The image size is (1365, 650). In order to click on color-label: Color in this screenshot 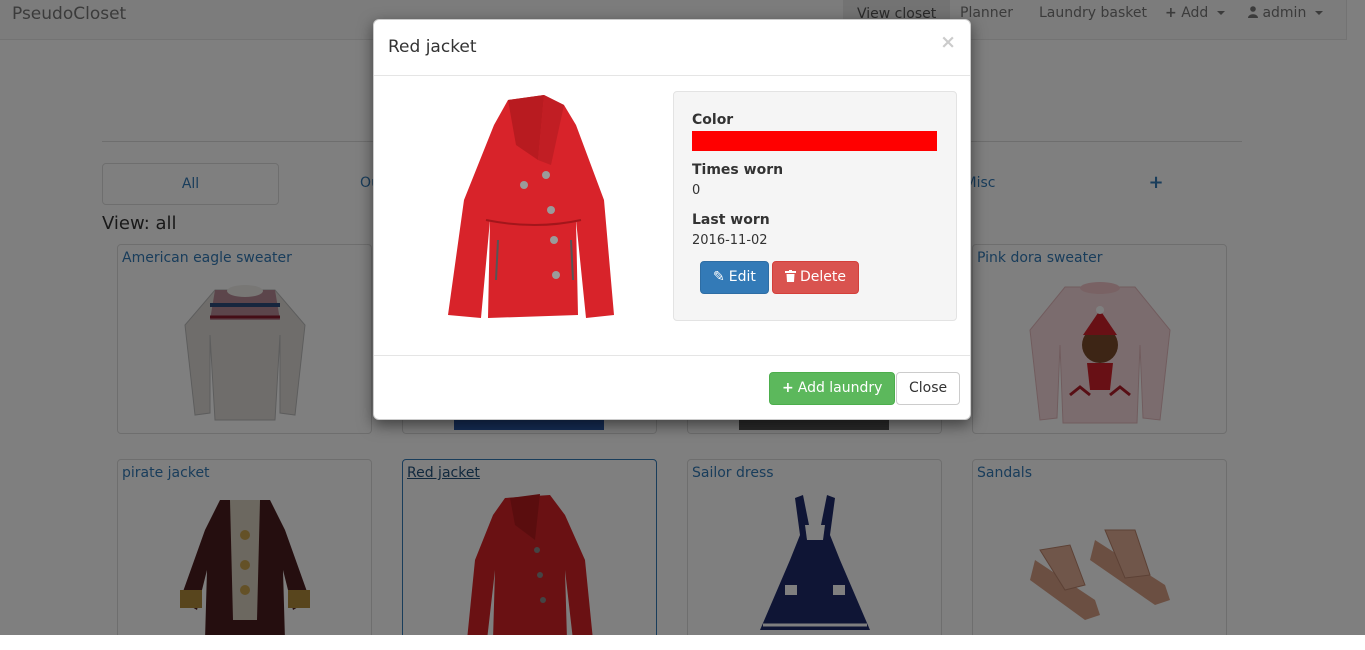, I will do `click(713, 120)`.